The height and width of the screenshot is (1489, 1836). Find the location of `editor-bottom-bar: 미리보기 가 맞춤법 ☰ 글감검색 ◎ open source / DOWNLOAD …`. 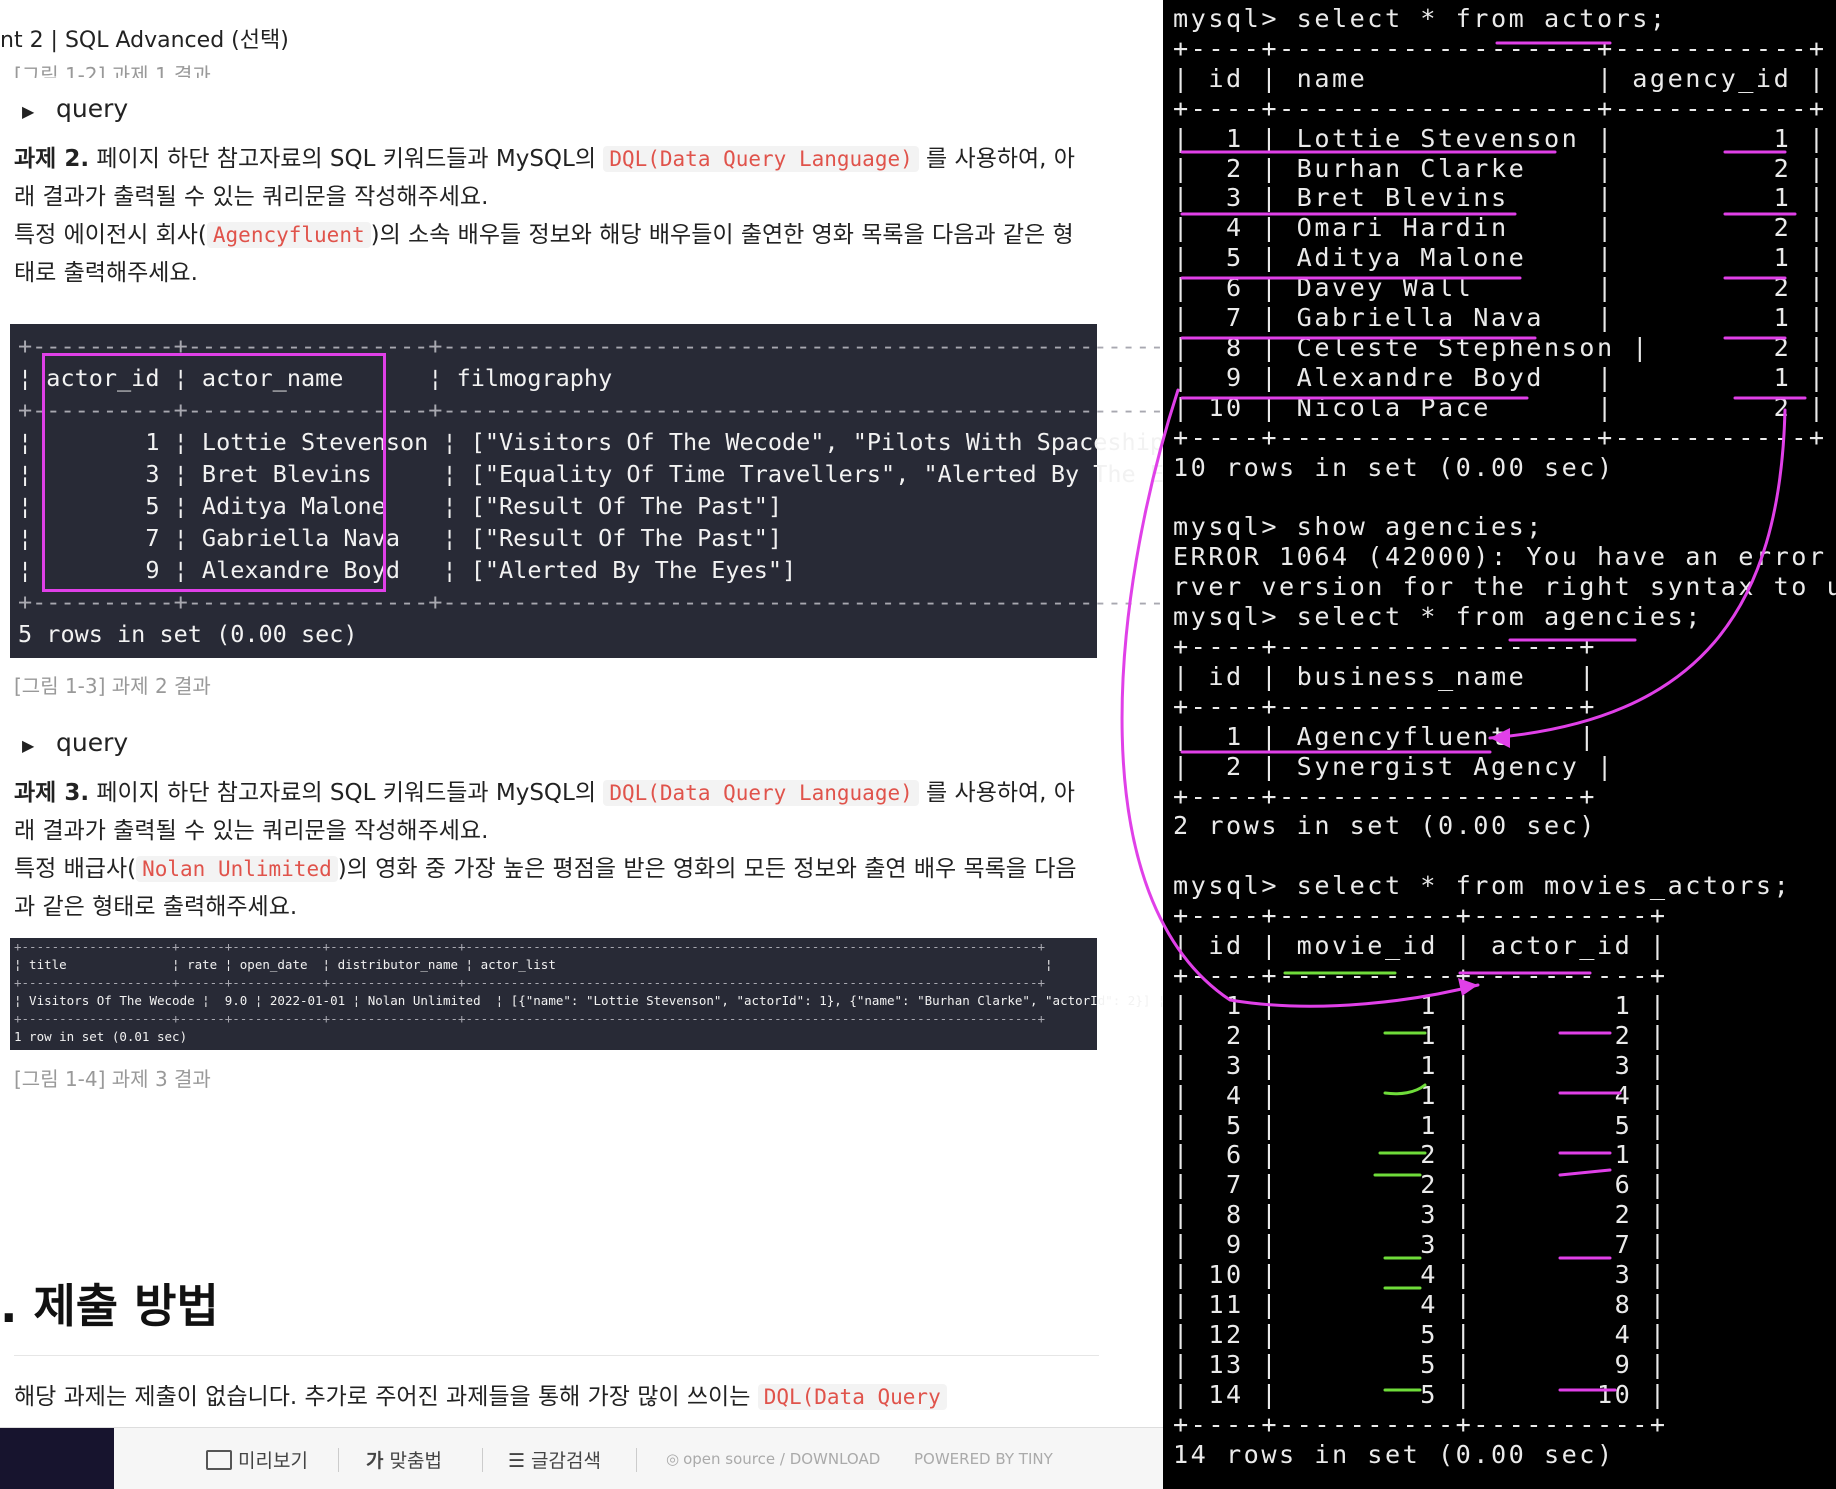

editor-bottom-bar: 미리보기 가 맞춤법 ☰ 글감검색 ◎ open source / DOWNLOAD … is located at coordinates (581, 1458).